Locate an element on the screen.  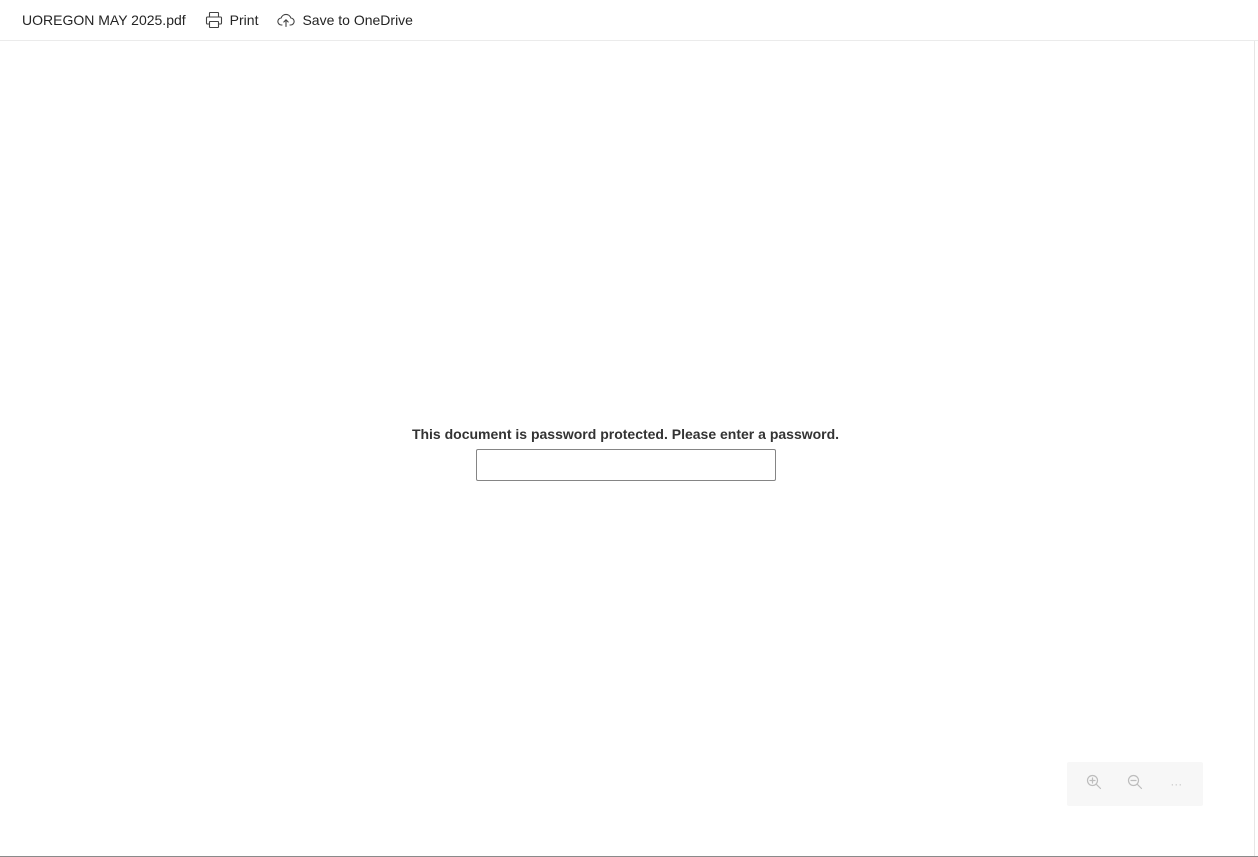
file-name: UOREGON MAY 2025.pdf is located at coordinates (104, 20).